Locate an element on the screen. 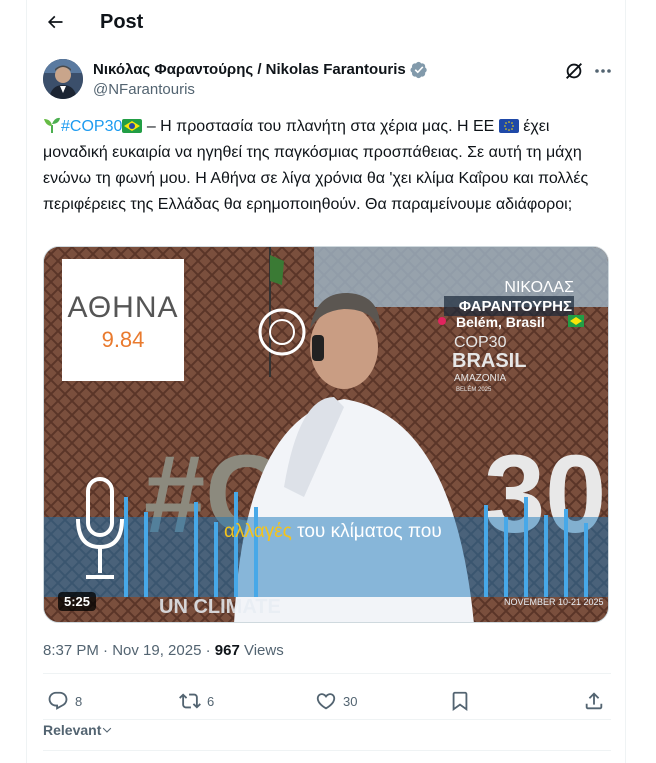 This screenshot has width=656, height=763. avatar is located at coordinates (63, 79).